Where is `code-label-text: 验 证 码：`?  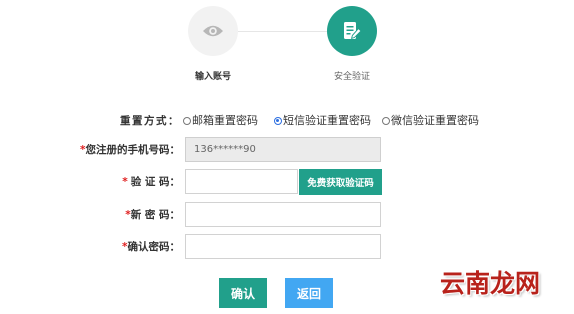
code-label-text: 验 证 码： is located at coordinates (155, 182).